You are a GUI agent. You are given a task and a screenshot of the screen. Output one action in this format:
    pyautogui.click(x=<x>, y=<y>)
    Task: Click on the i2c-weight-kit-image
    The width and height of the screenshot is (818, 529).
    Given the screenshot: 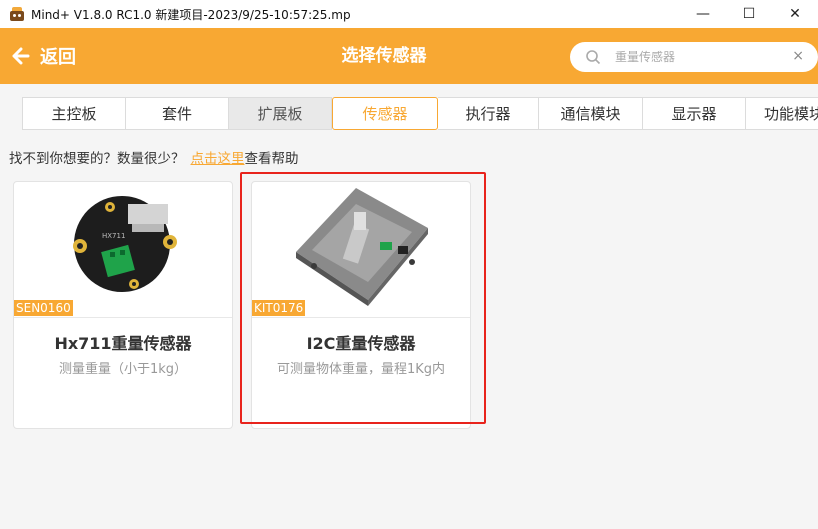 What is the action you would take?
    pyautogui.click(x=362, y=247)
    